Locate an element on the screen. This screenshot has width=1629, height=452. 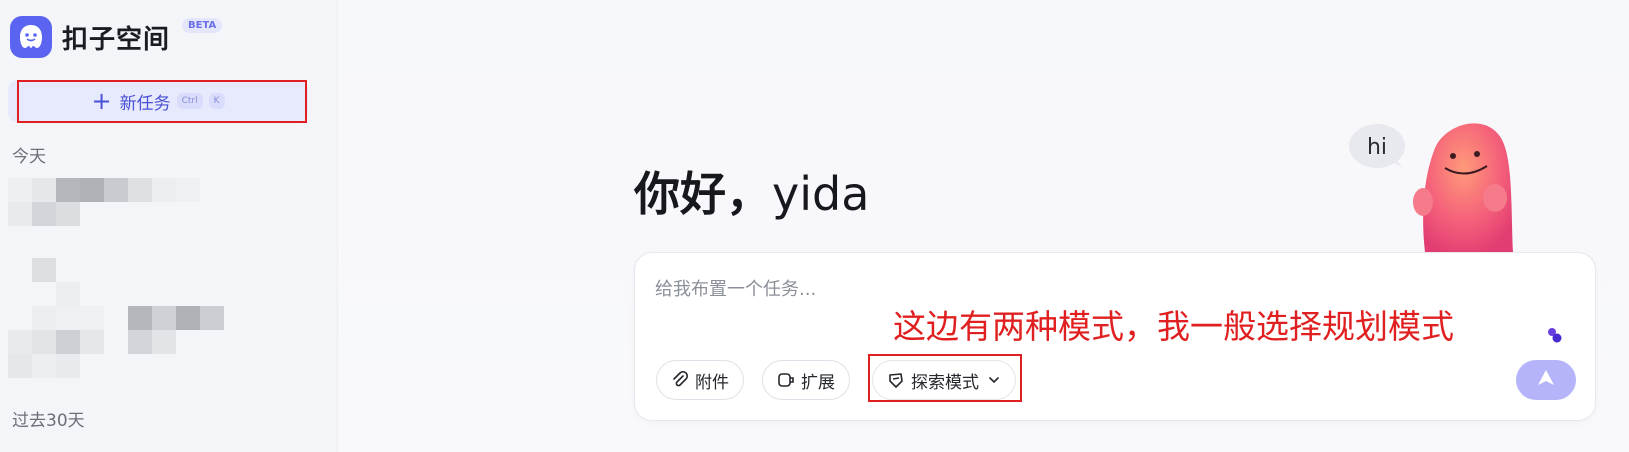
send-button is located at coordinates (1546, 380).